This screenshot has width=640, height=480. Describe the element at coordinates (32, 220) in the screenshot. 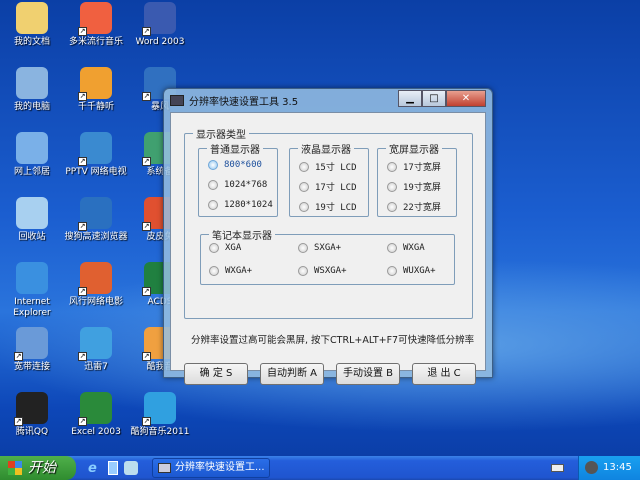

I see `desktop-icon: 回收站` at that location.